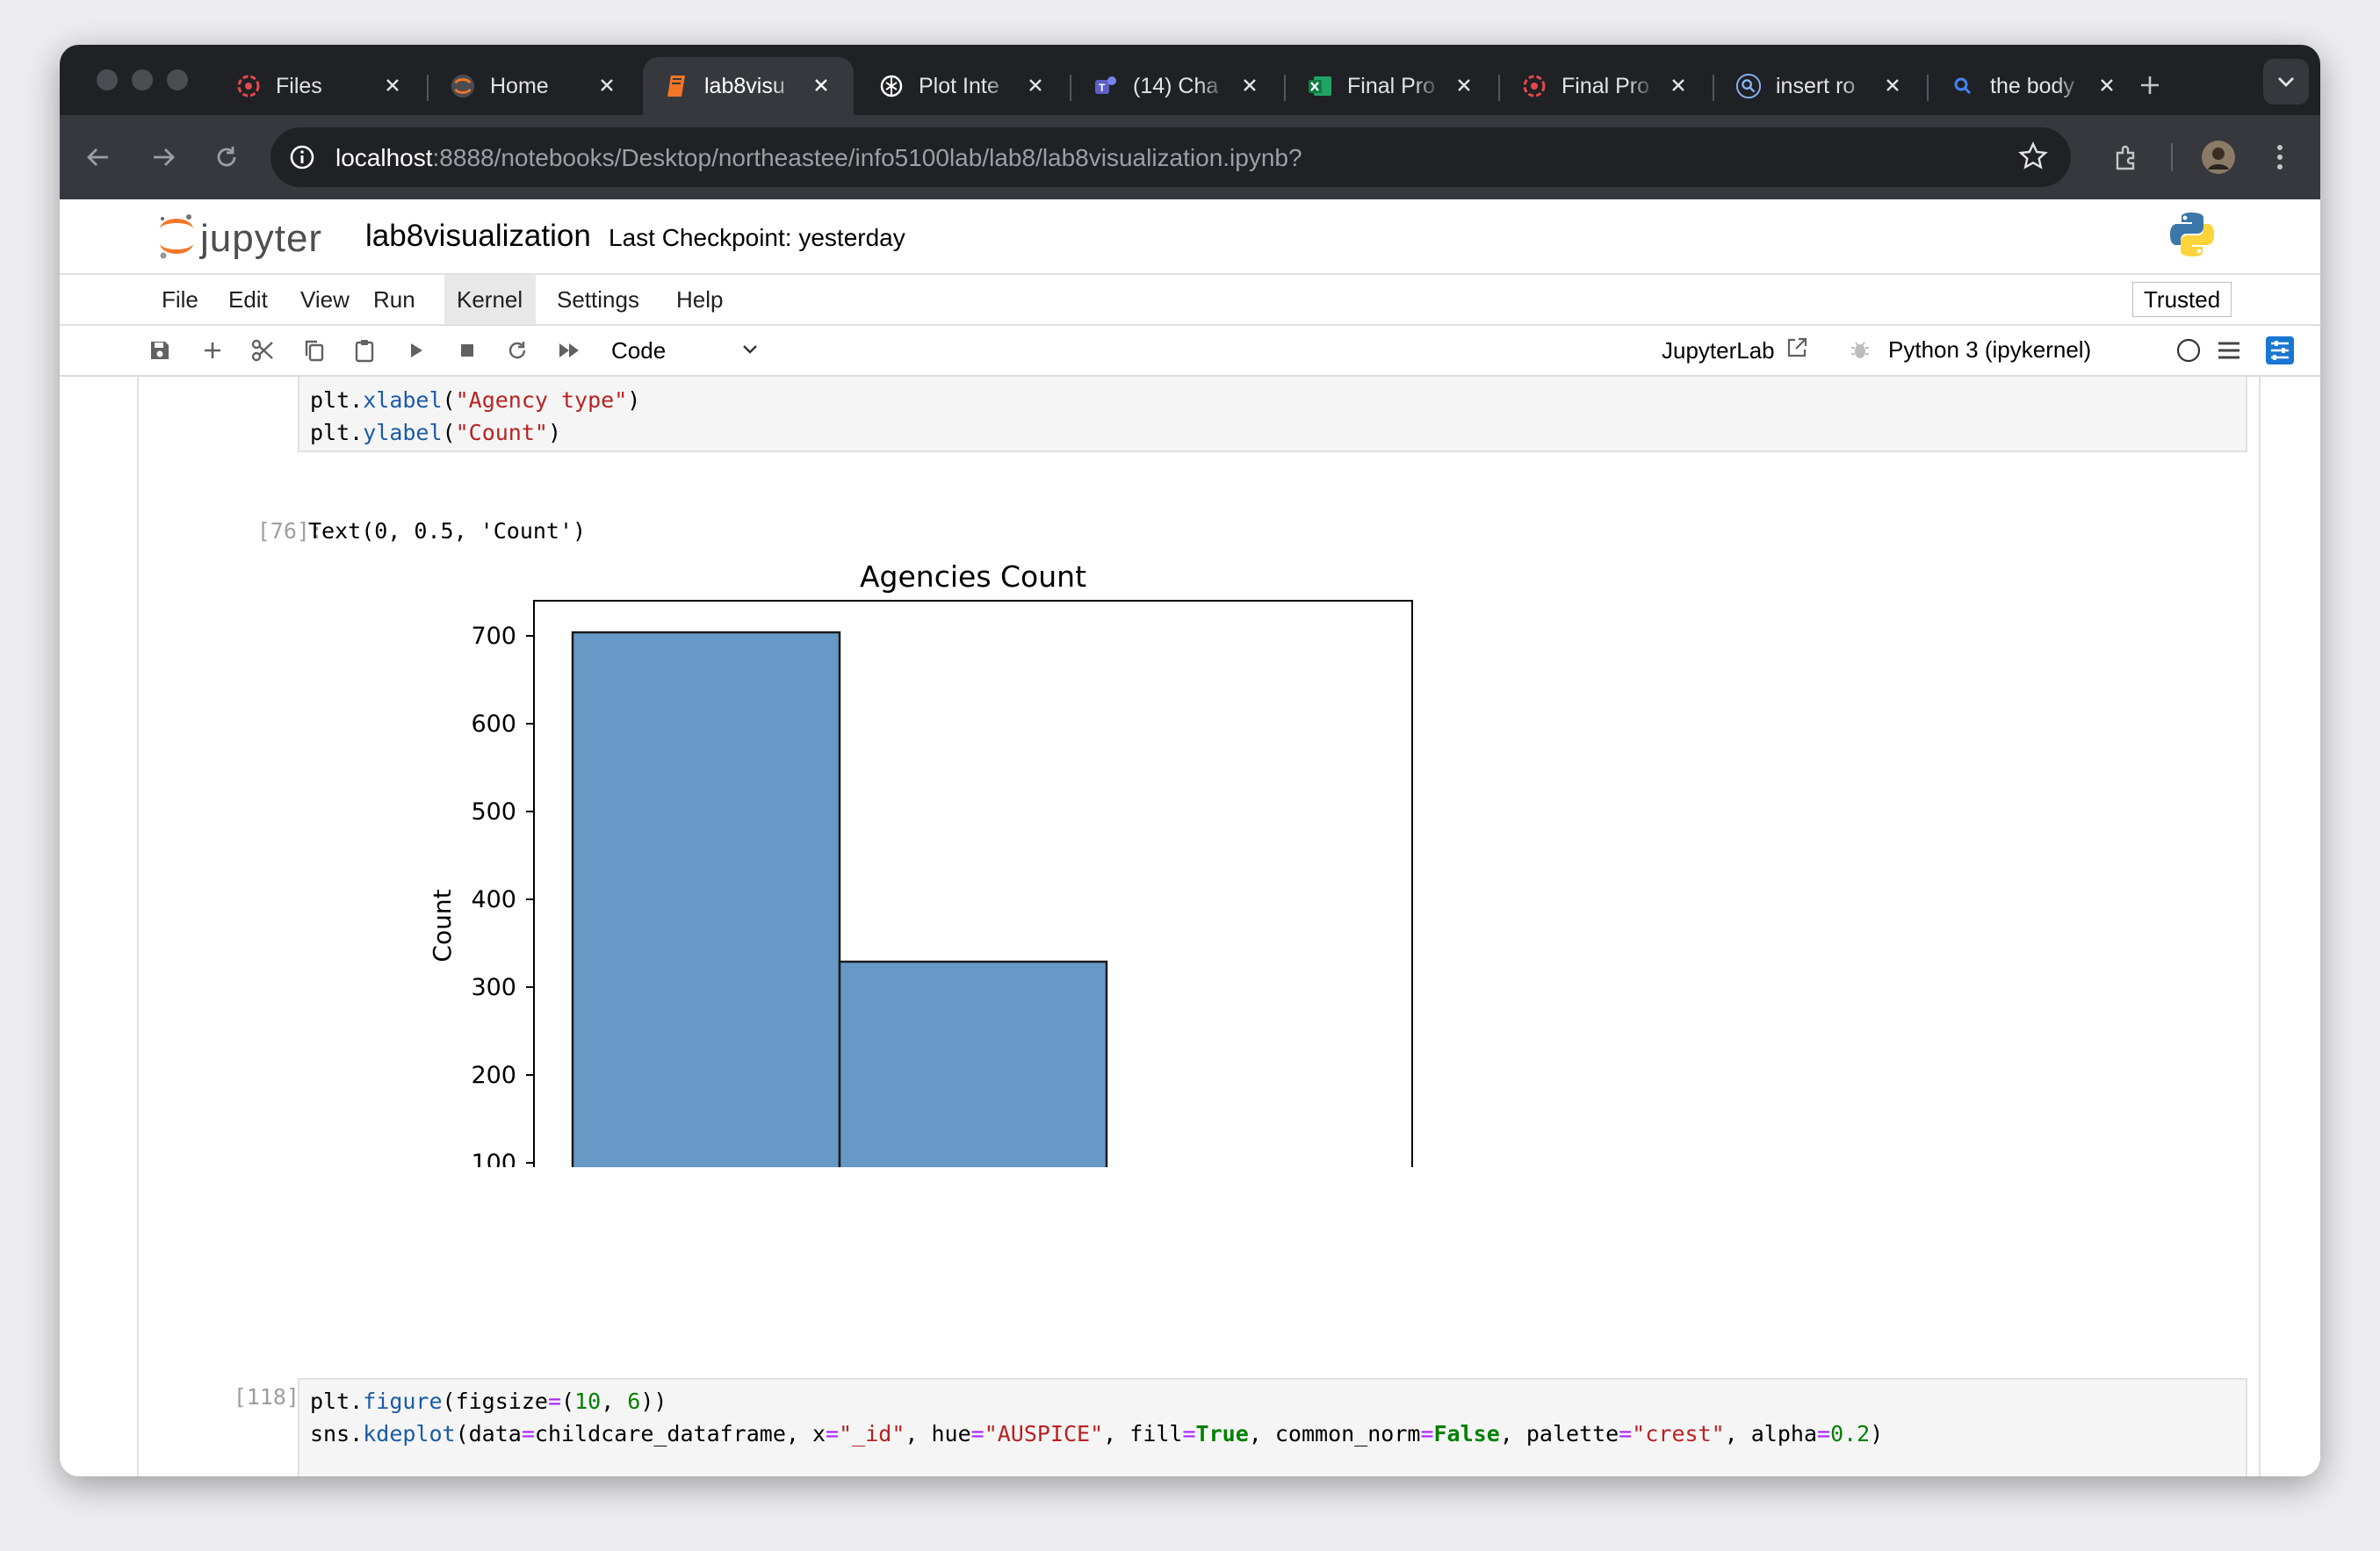  I want to click on browser-menu-icon, so click(2280, 157).